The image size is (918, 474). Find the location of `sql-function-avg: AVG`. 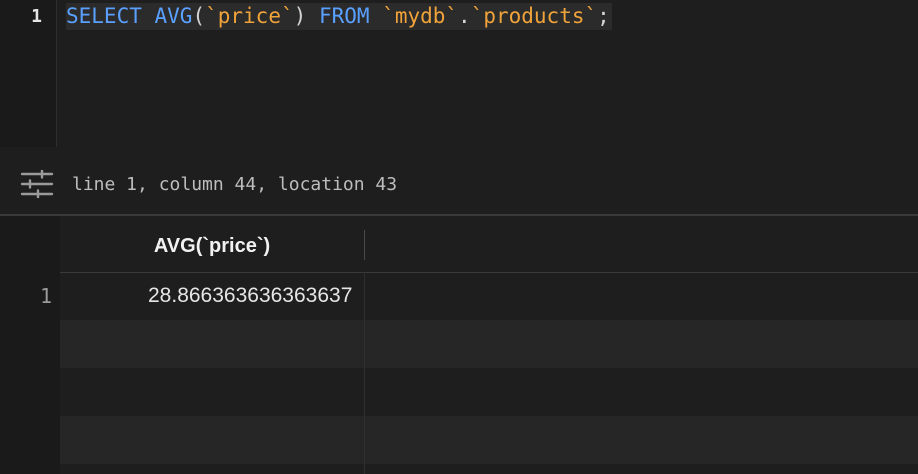

sql-function-avg: AVG is located at coordinates (173, 16).